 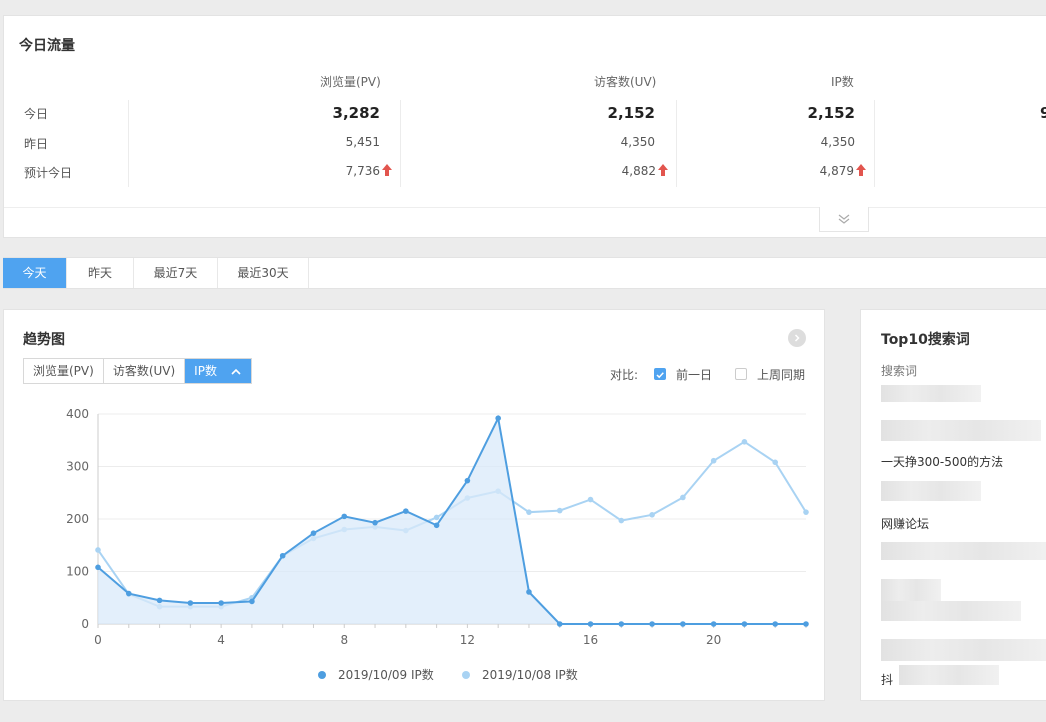 What do you see at coordinates (467, 640) in the screenshot?
I see `x-tick-label: 12` at bounding box center [467, 640].